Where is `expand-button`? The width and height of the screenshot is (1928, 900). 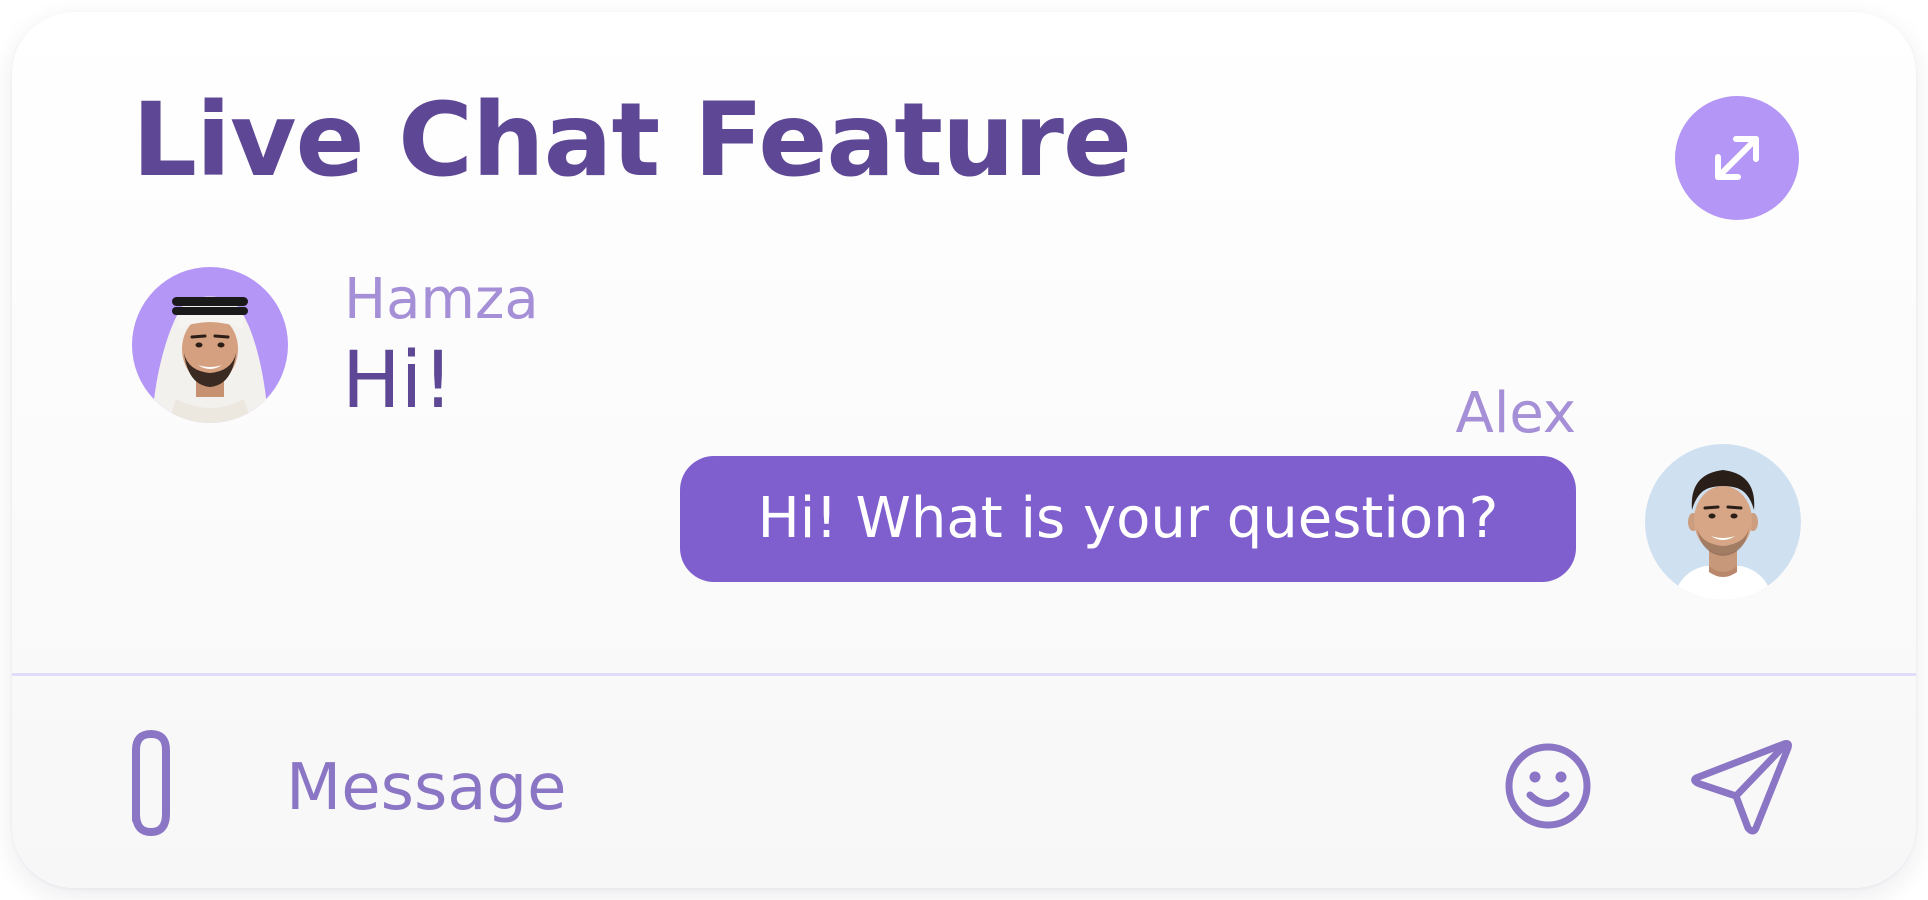 expand-button is located at coordinates (1737, 158).